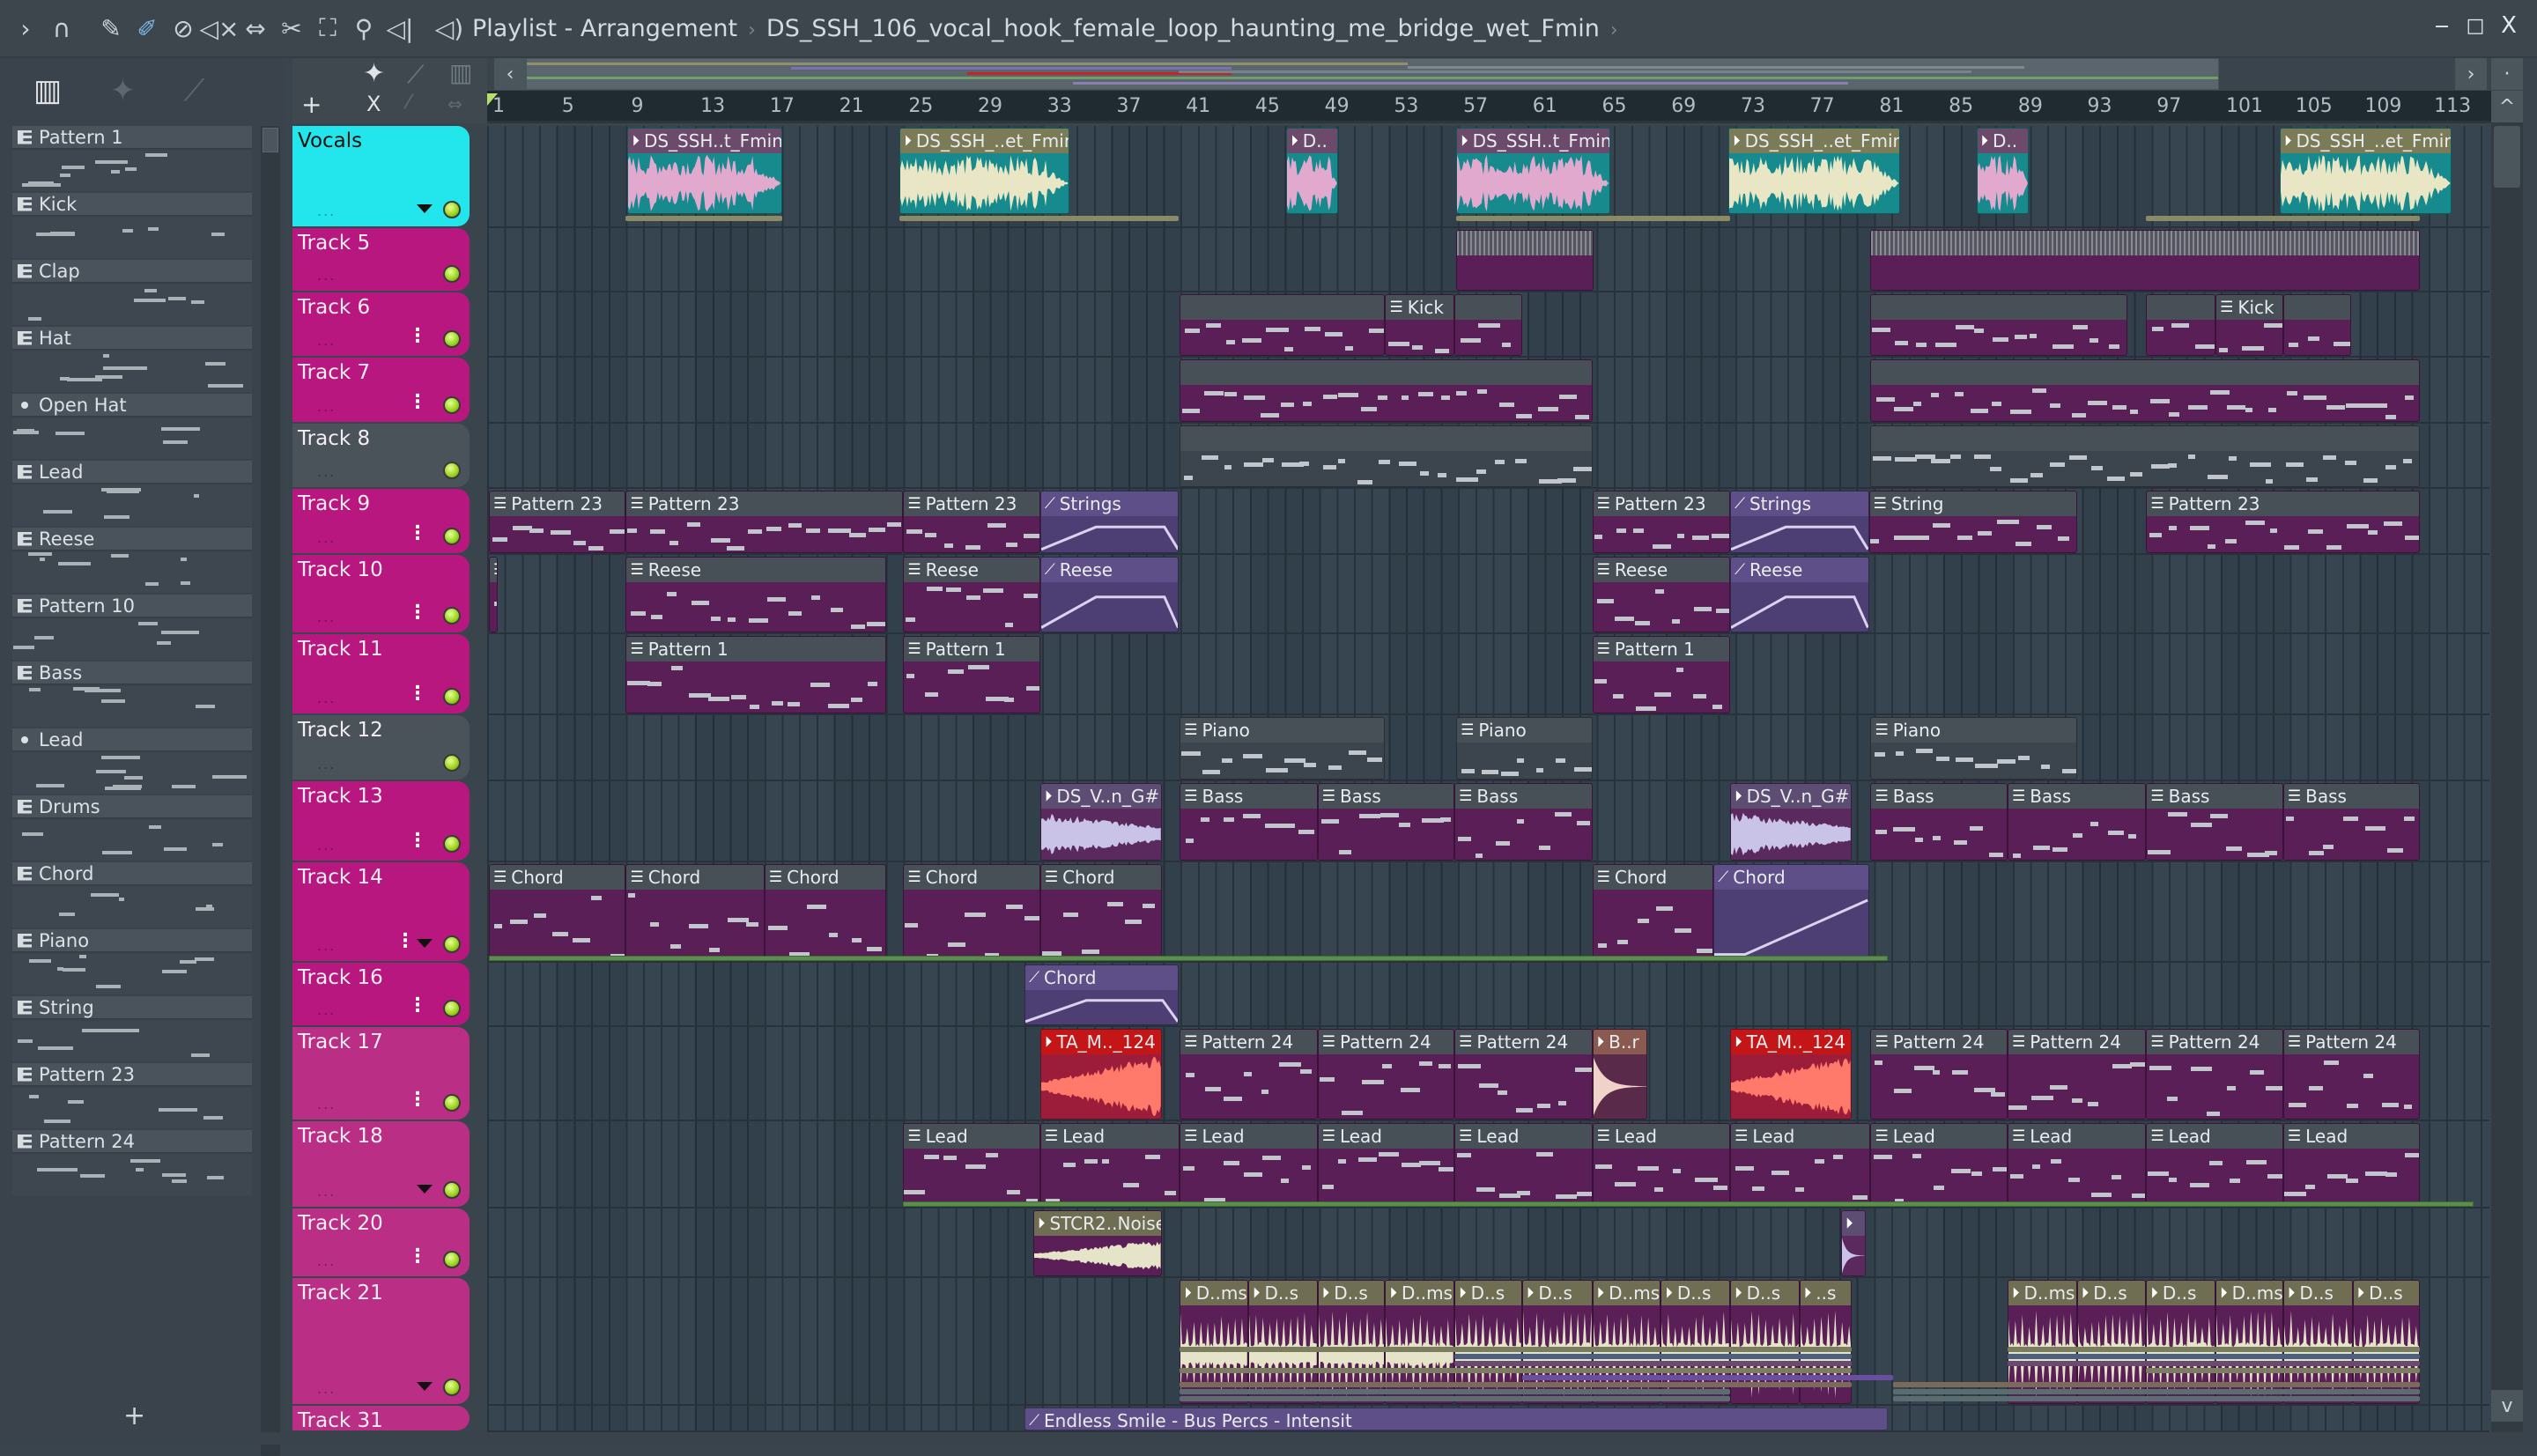 This screenshot has width=2537, height=1456. I want to click on picker-item: Pattern 23, so click(132, 1096).